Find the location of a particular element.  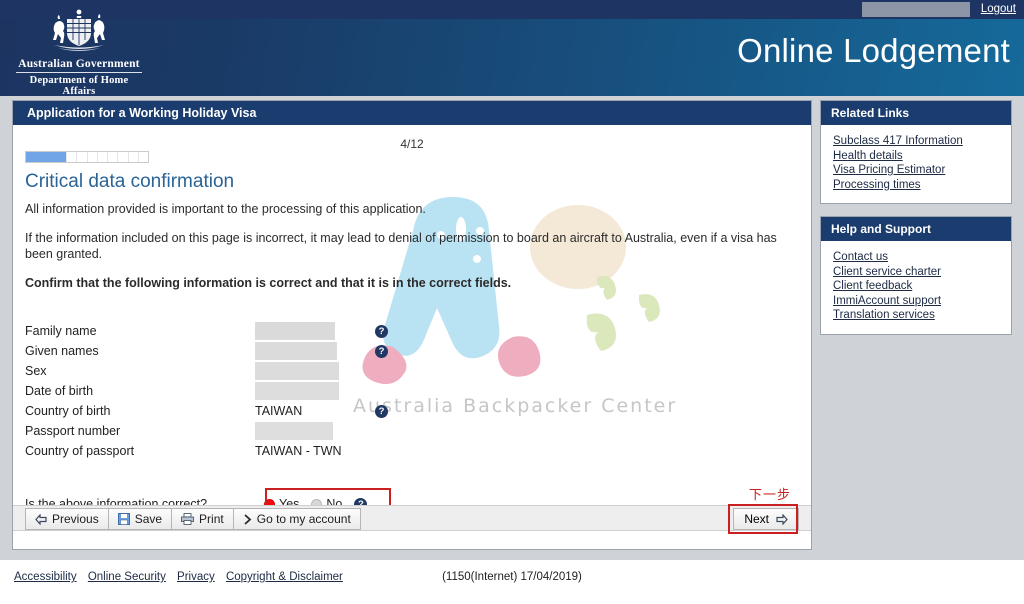

save-button-label: Save is located at coordinates (148, 519).